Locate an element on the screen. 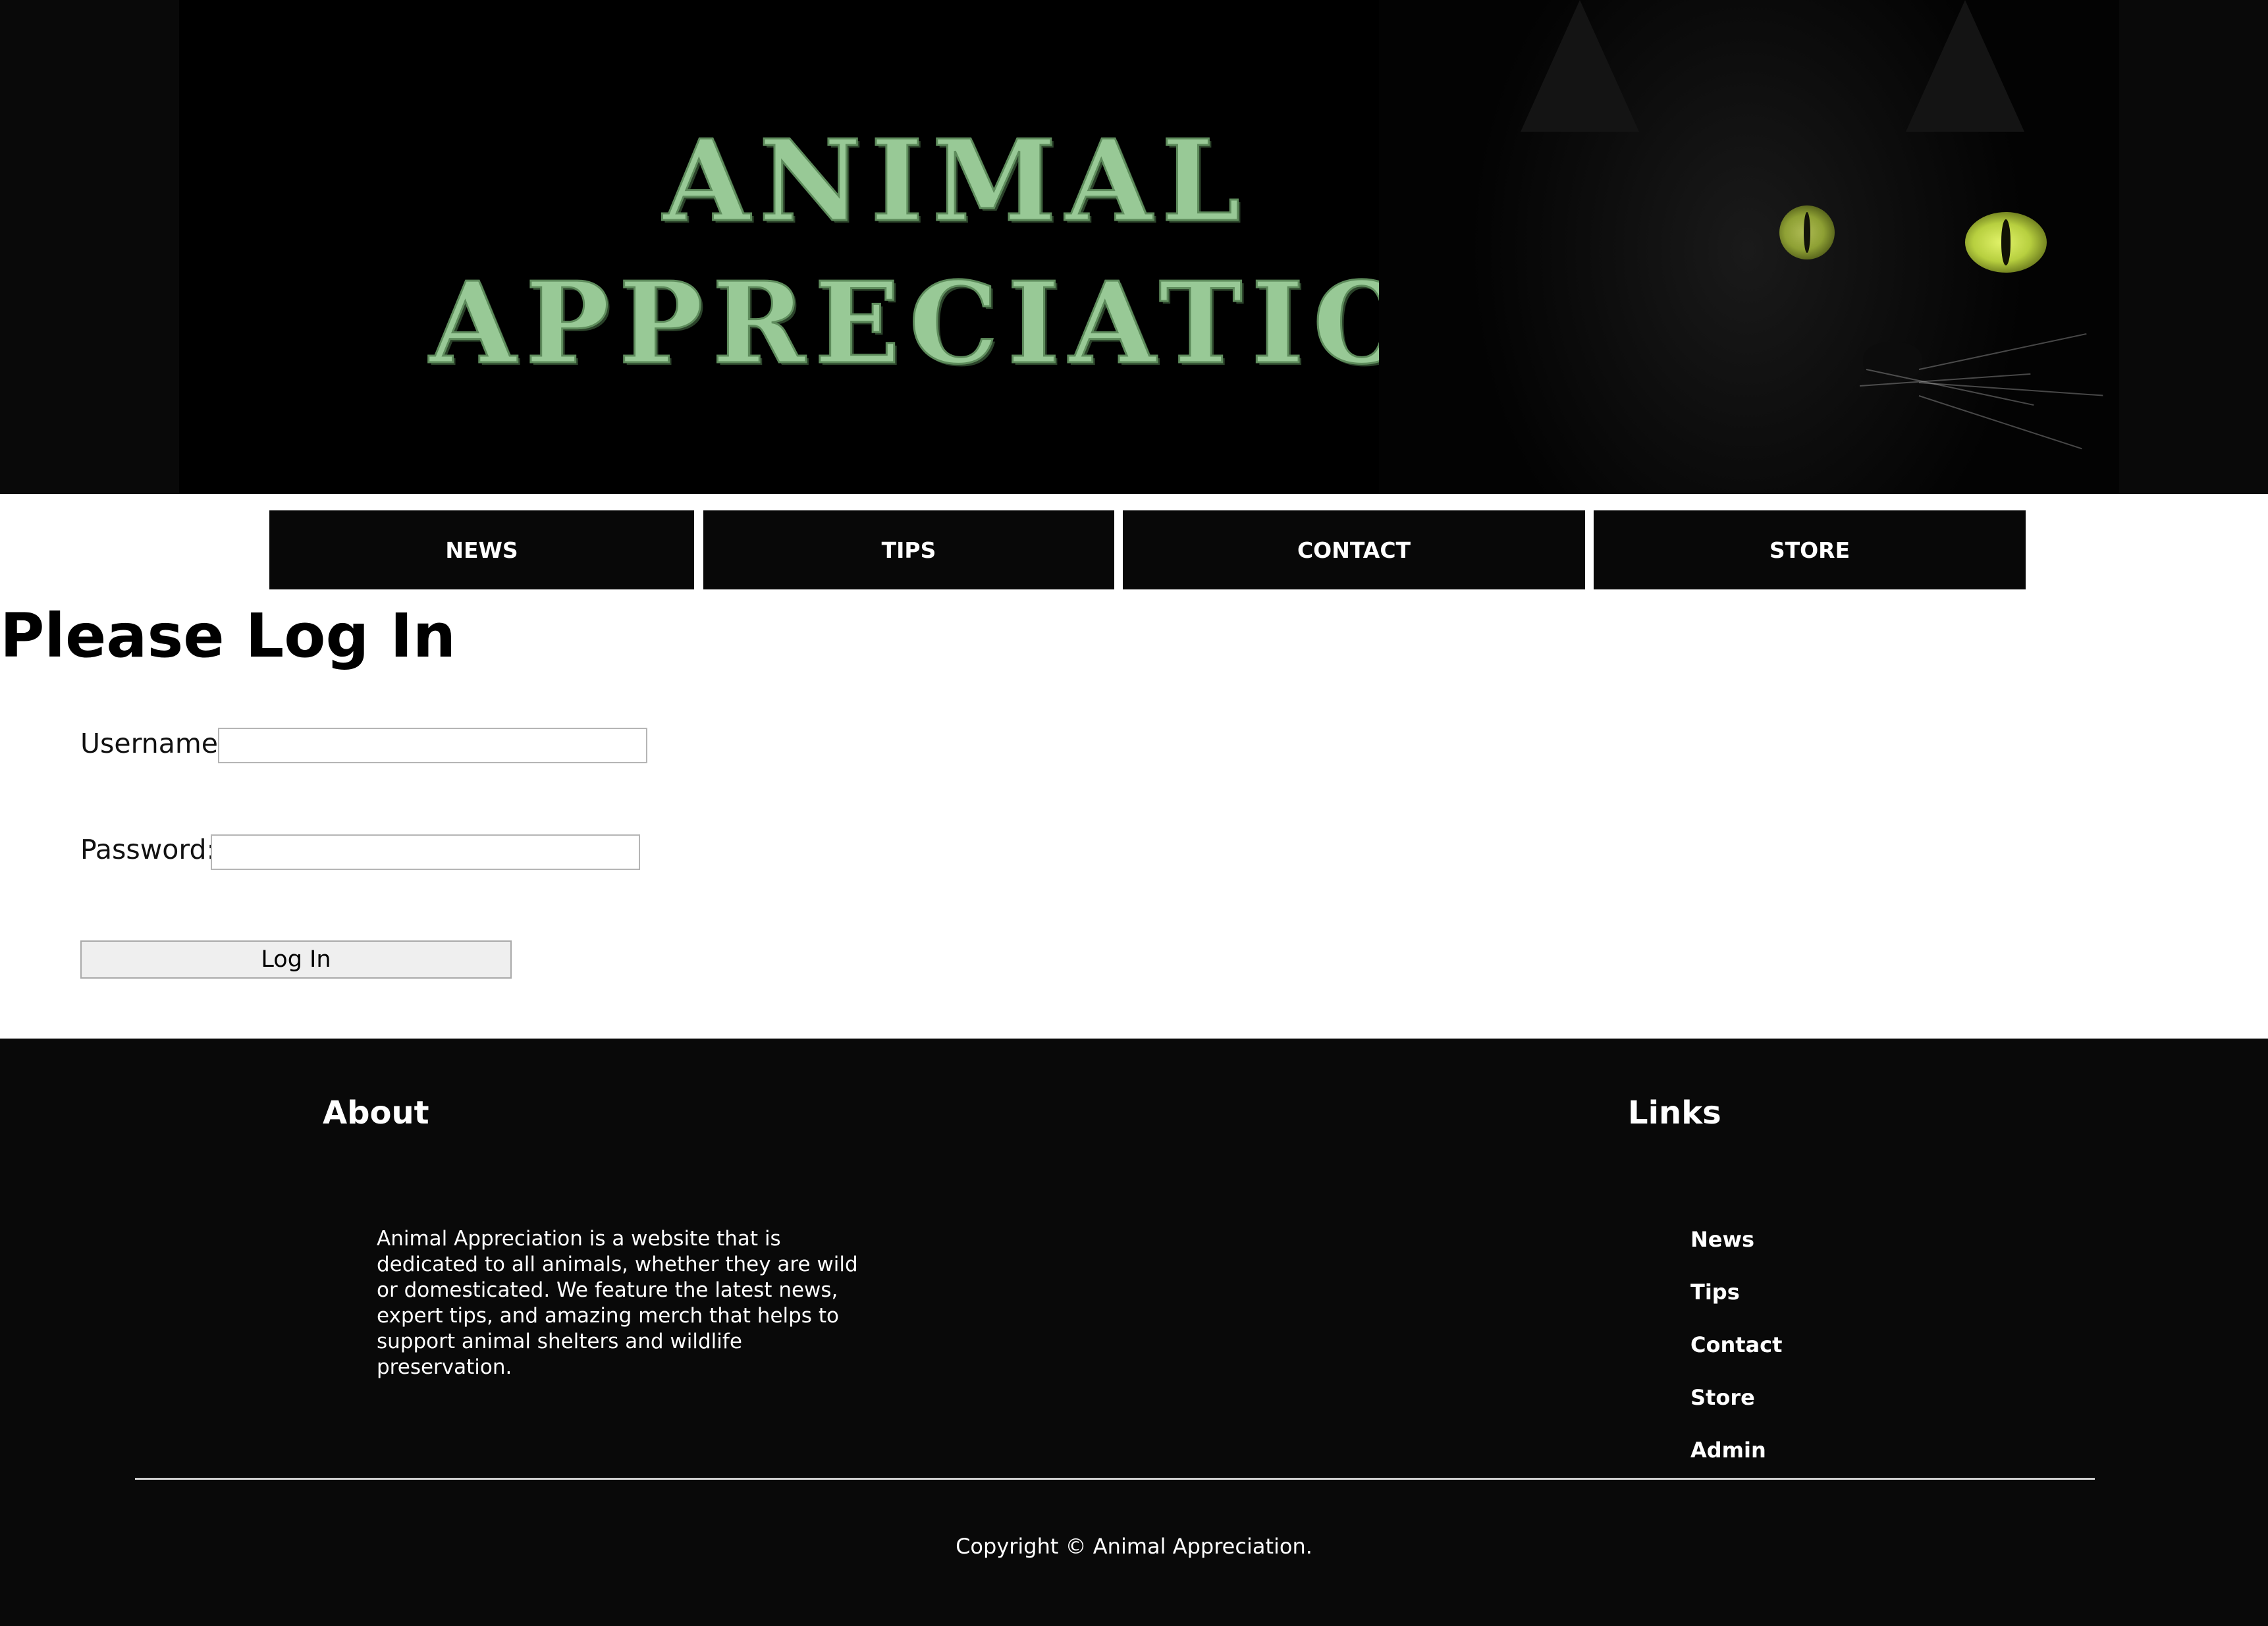 This screenshot has height=1626, width=2268. cat-nose is located at coordinates (1893, 362).